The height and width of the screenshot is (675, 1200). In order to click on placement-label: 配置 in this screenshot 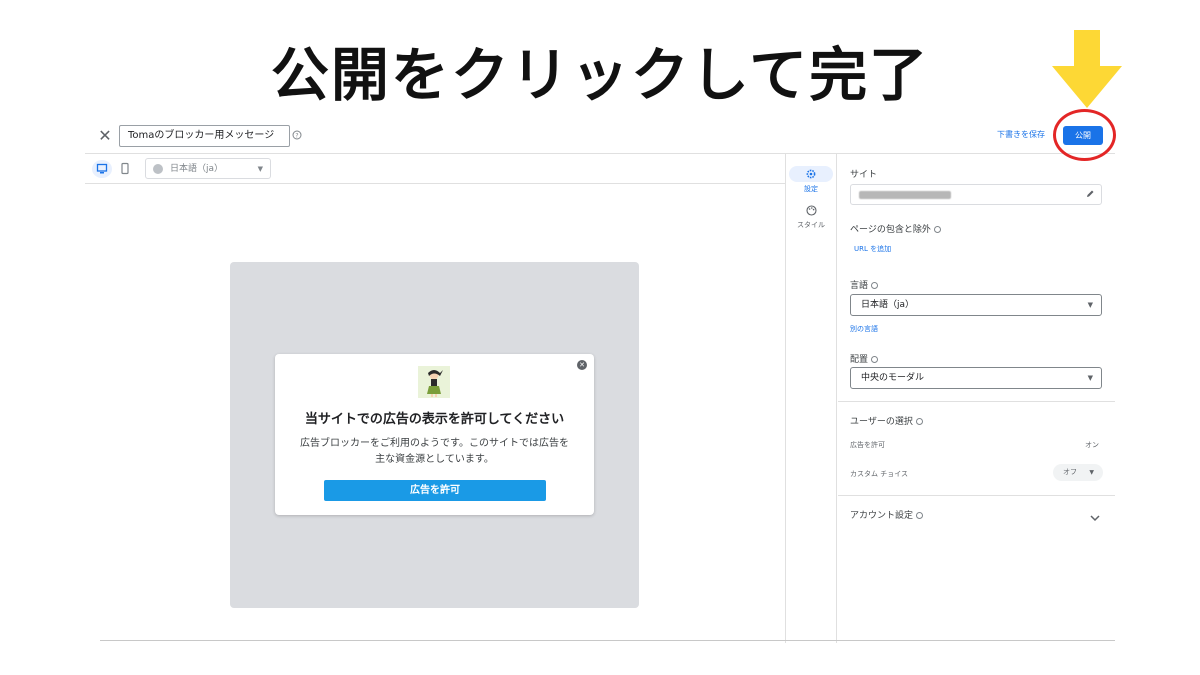, I will do `click(859, 360)`.